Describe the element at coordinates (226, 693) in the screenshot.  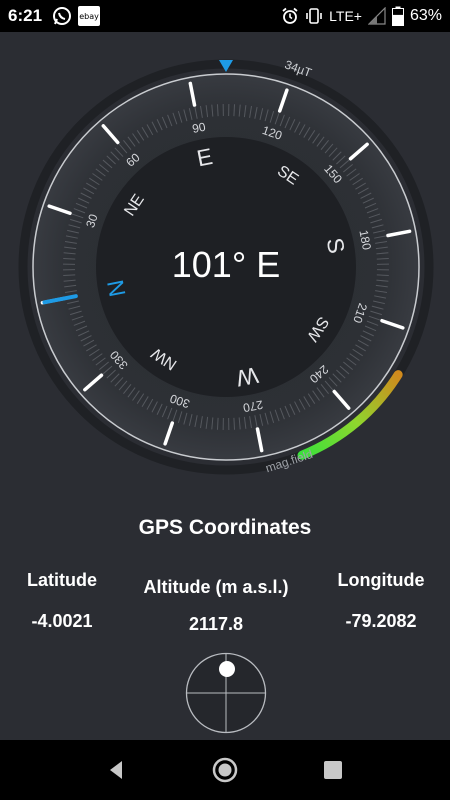
I see `bubble-level` at that location.